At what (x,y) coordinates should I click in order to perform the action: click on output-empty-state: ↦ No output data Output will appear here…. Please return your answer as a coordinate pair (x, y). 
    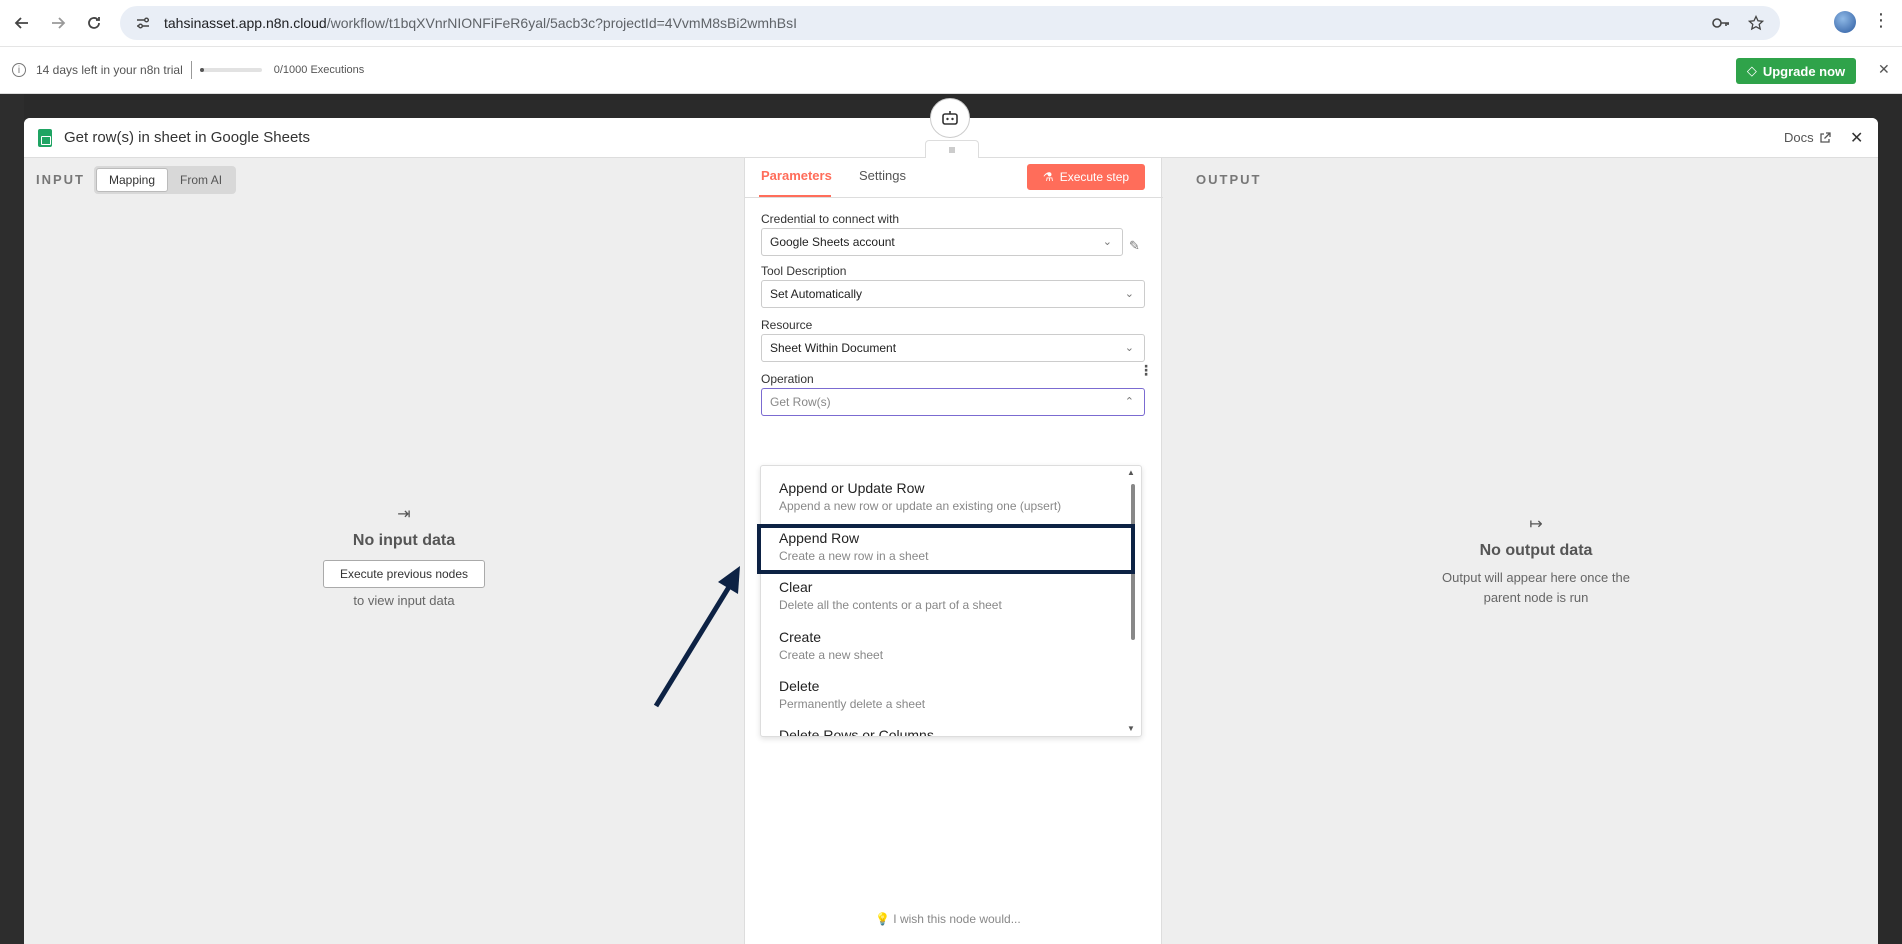
    Looking at the image, I should click on (1536, 559).